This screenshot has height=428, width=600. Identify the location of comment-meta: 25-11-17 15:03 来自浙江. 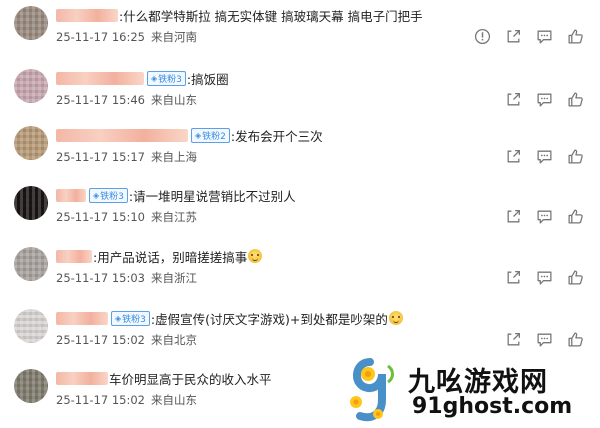
(126, 278).